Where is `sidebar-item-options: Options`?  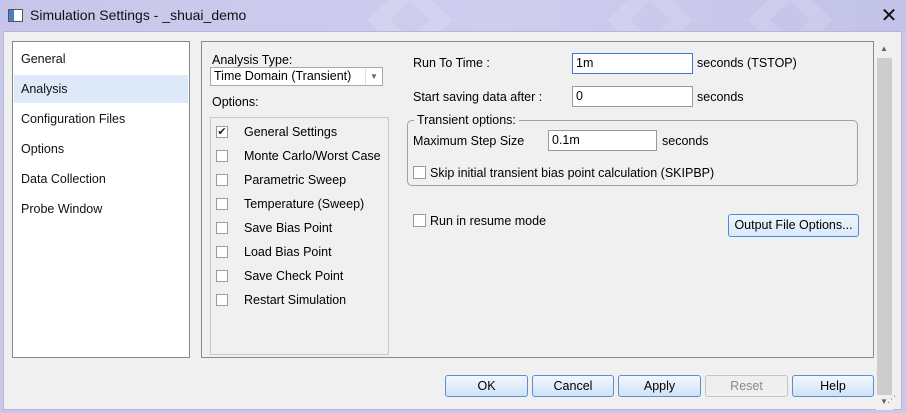
sidebar-item-options: Options is located at coordinates (101, 149).